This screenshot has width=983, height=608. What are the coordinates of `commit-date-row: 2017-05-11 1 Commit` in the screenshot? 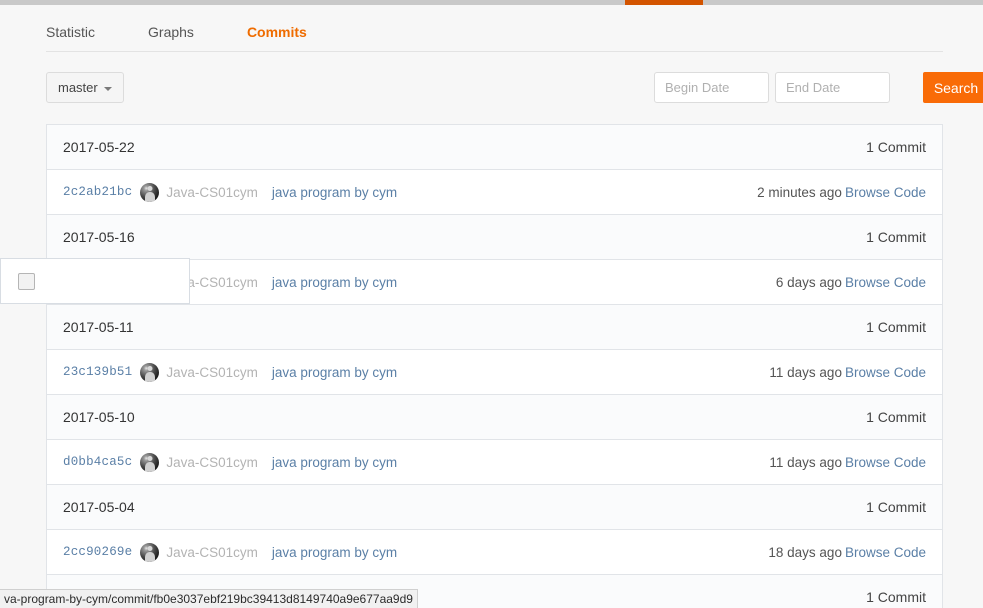 It's located at (494, 327).